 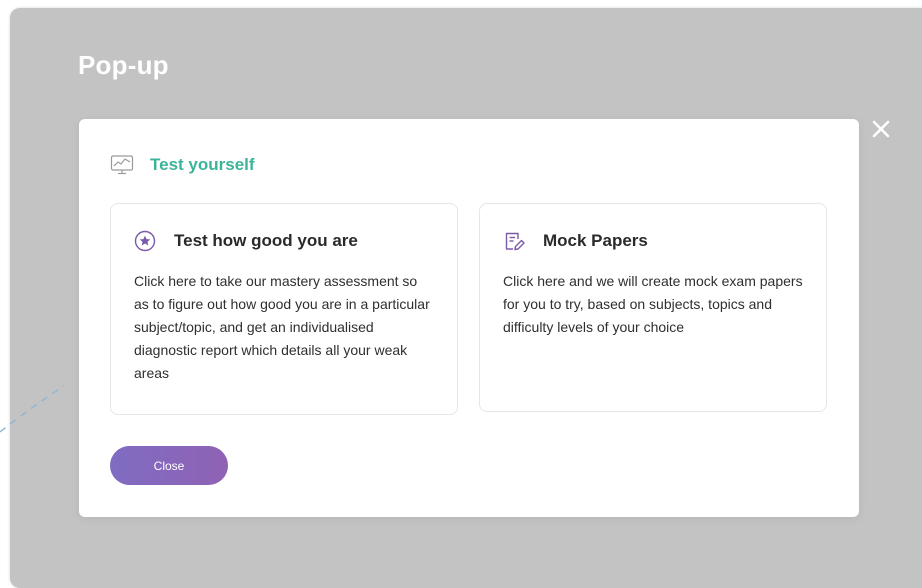 I want to click on edit-document-icon, so click(x=514, y=241).